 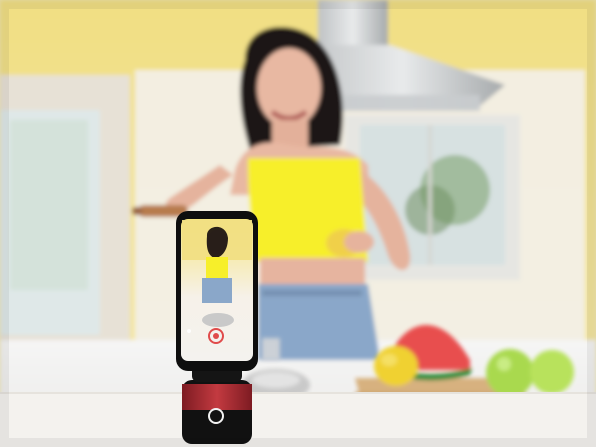 What do you see at coordinates (504, 364) in the screenshot?
I see `apple-highlight` at bounding box center [504, 364].